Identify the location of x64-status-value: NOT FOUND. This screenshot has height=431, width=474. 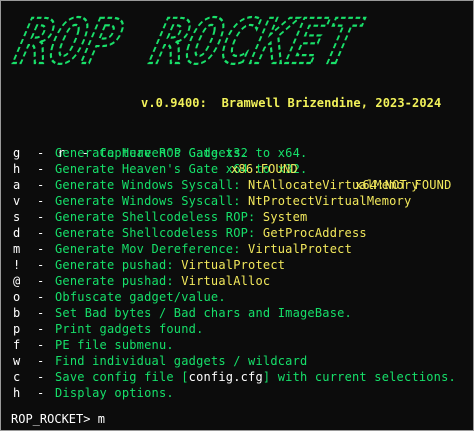
(418, 185).